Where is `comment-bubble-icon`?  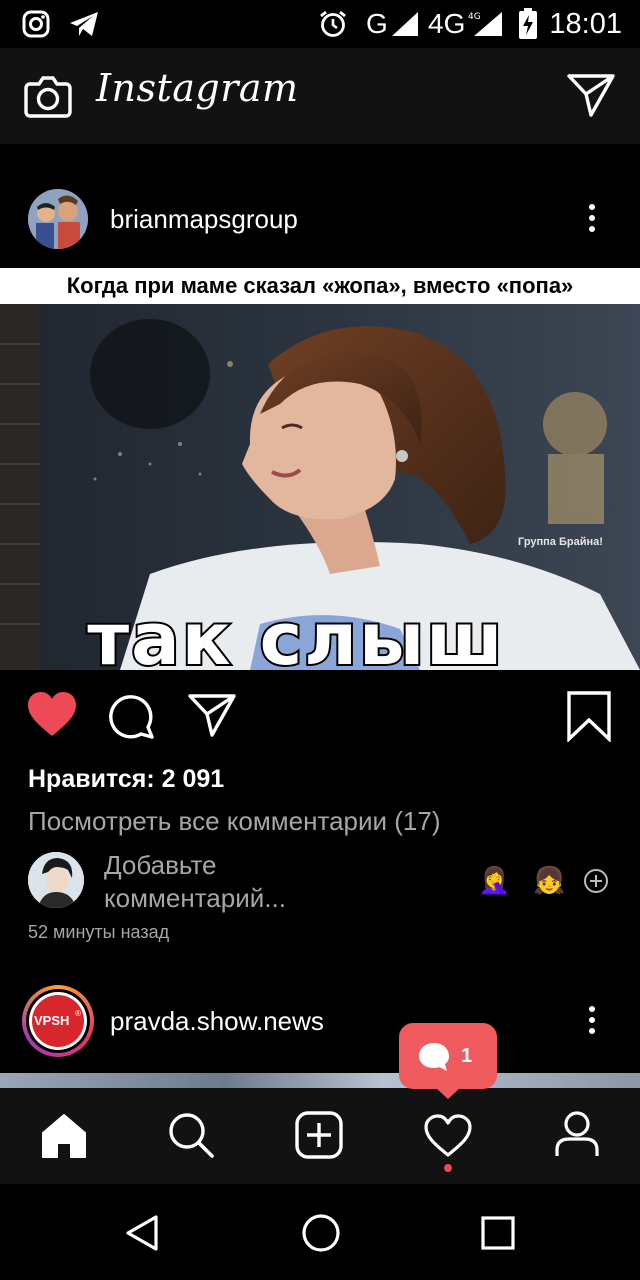
comment-bubble-icon is located at coordinates (434, 1057).